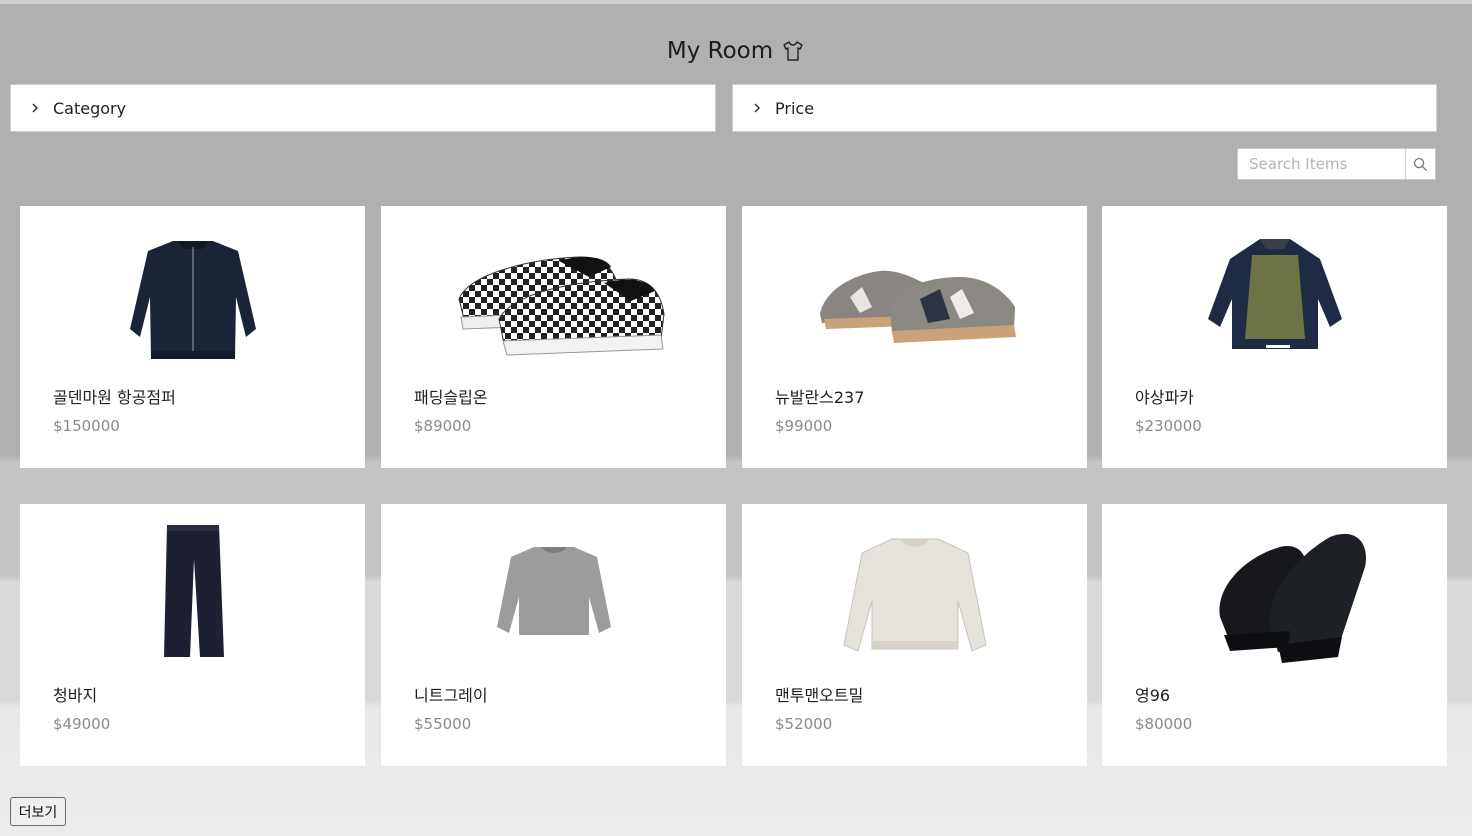 The height and width of the screenshot is (836, 1472). I want to click on search-icon, so click(1420, 164).